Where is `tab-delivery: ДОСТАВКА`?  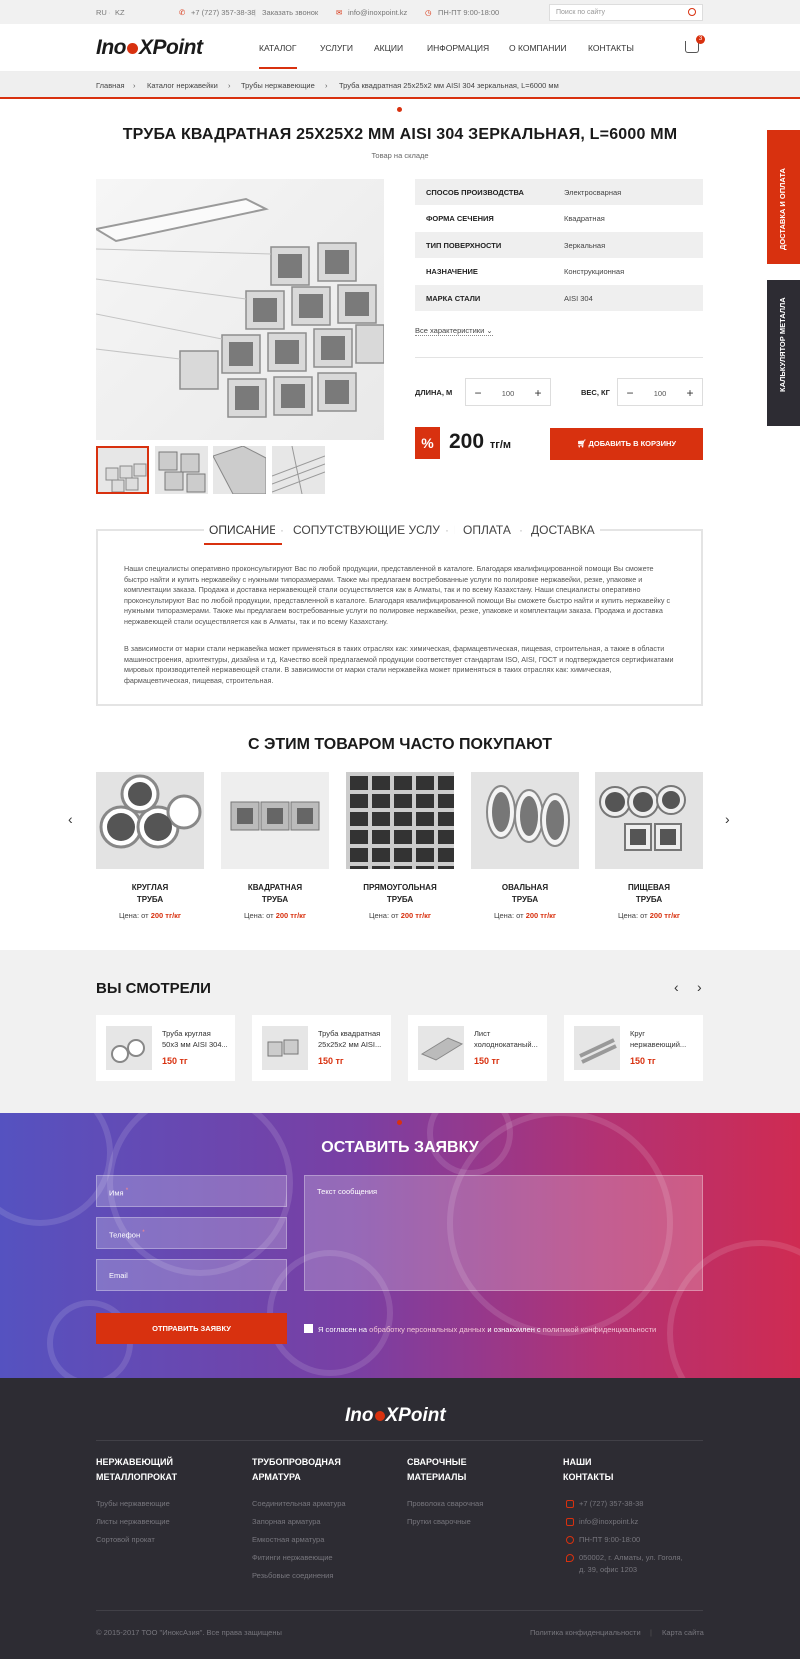
tab-delivery: ДОСТАВКА is located at coordinates (563, 530).